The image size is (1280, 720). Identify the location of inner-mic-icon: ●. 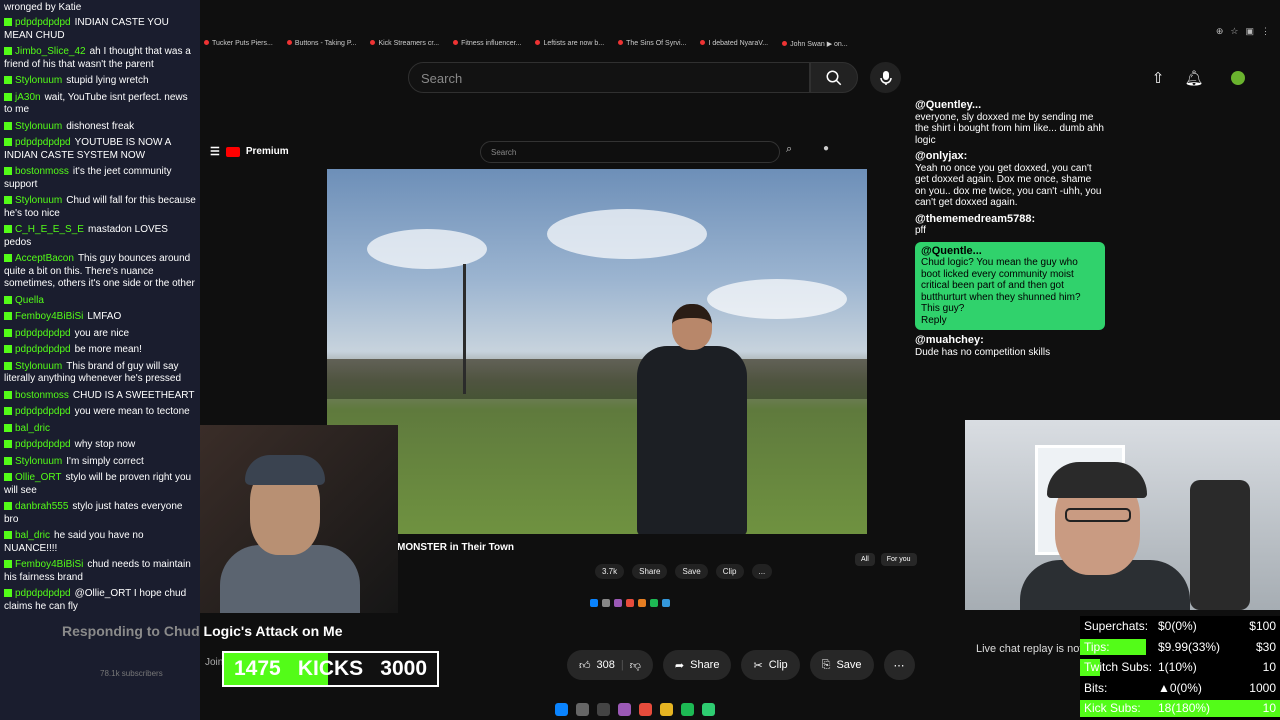
(826, 148).